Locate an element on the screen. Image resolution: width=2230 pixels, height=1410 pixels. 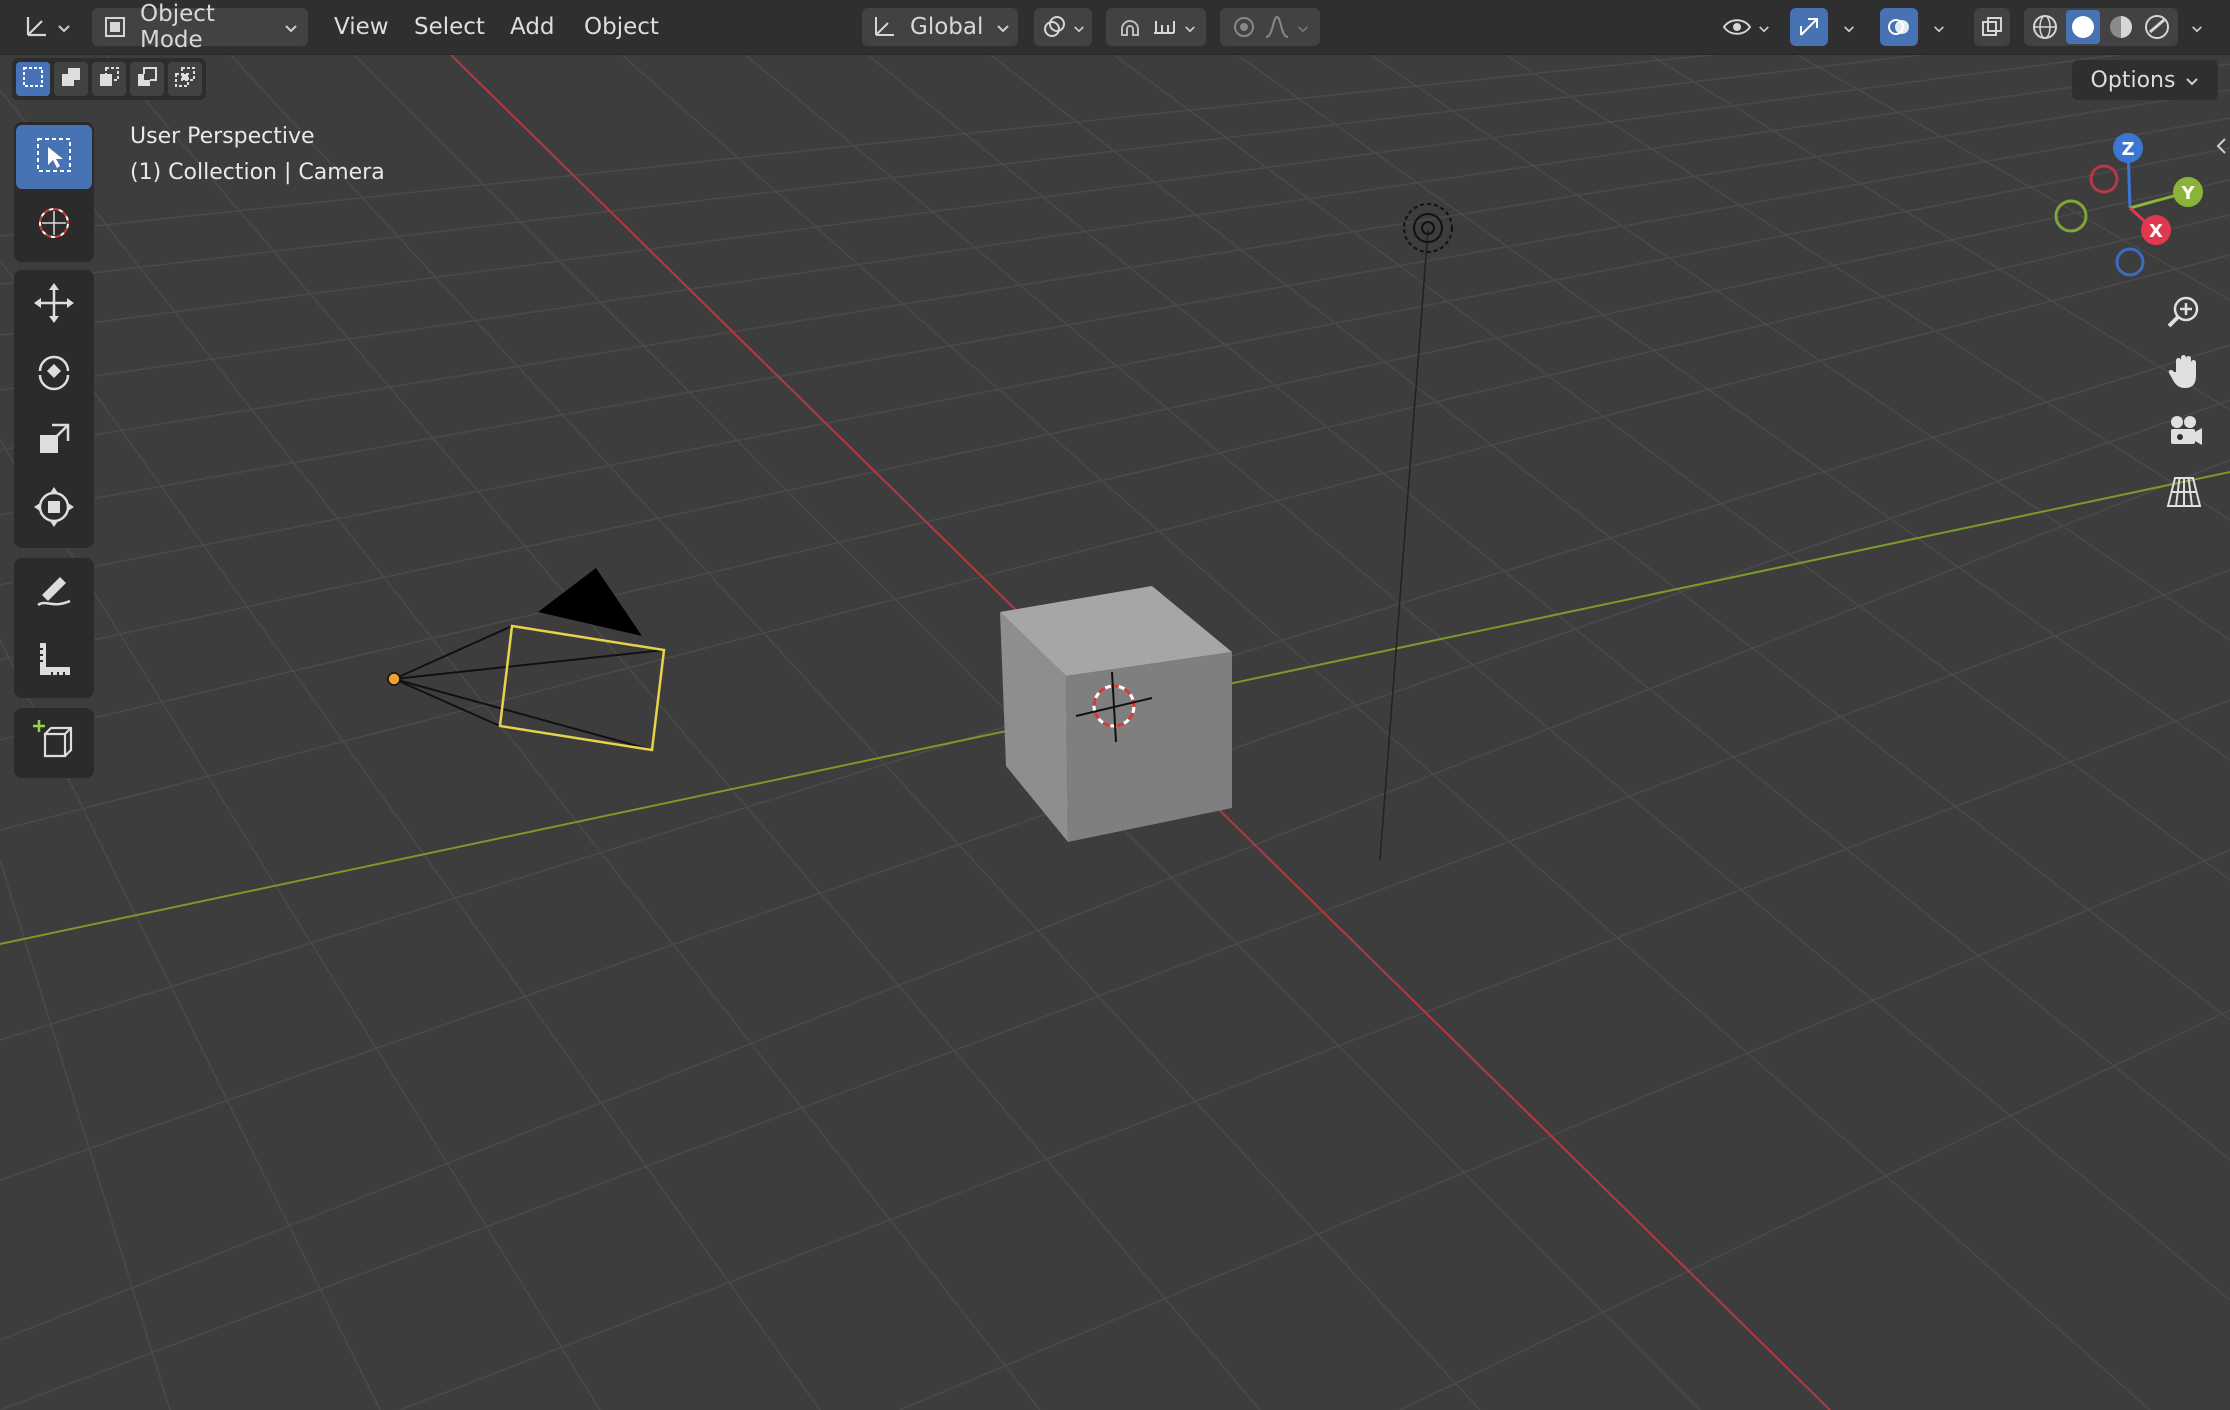
x-axis-label: X is located at coordinates (2156, 231).